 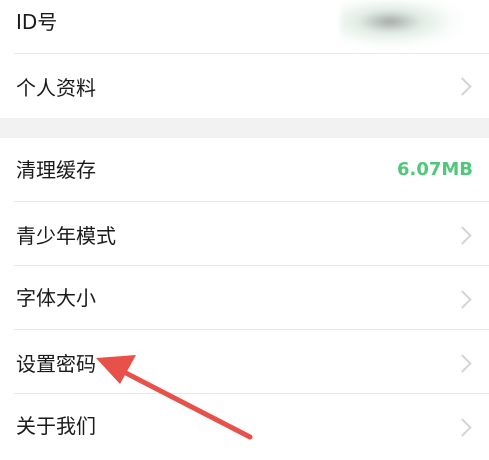 What do you see at coordinates (244, 128) in the screenshot?
I see `section-gap` at bounding box center [244, 128].